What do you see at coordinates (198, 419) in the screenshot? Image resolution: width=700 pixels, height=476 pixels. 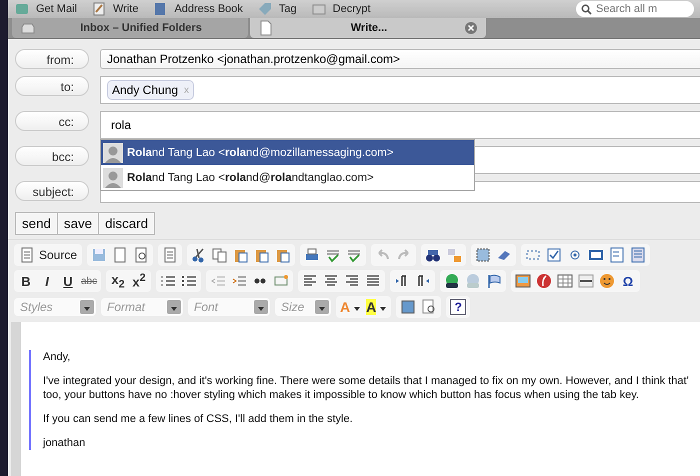 I see `message-paragraph: If you can send me a few lines of CSS, I'll add them in the style.` at bounding box center [198, 419].